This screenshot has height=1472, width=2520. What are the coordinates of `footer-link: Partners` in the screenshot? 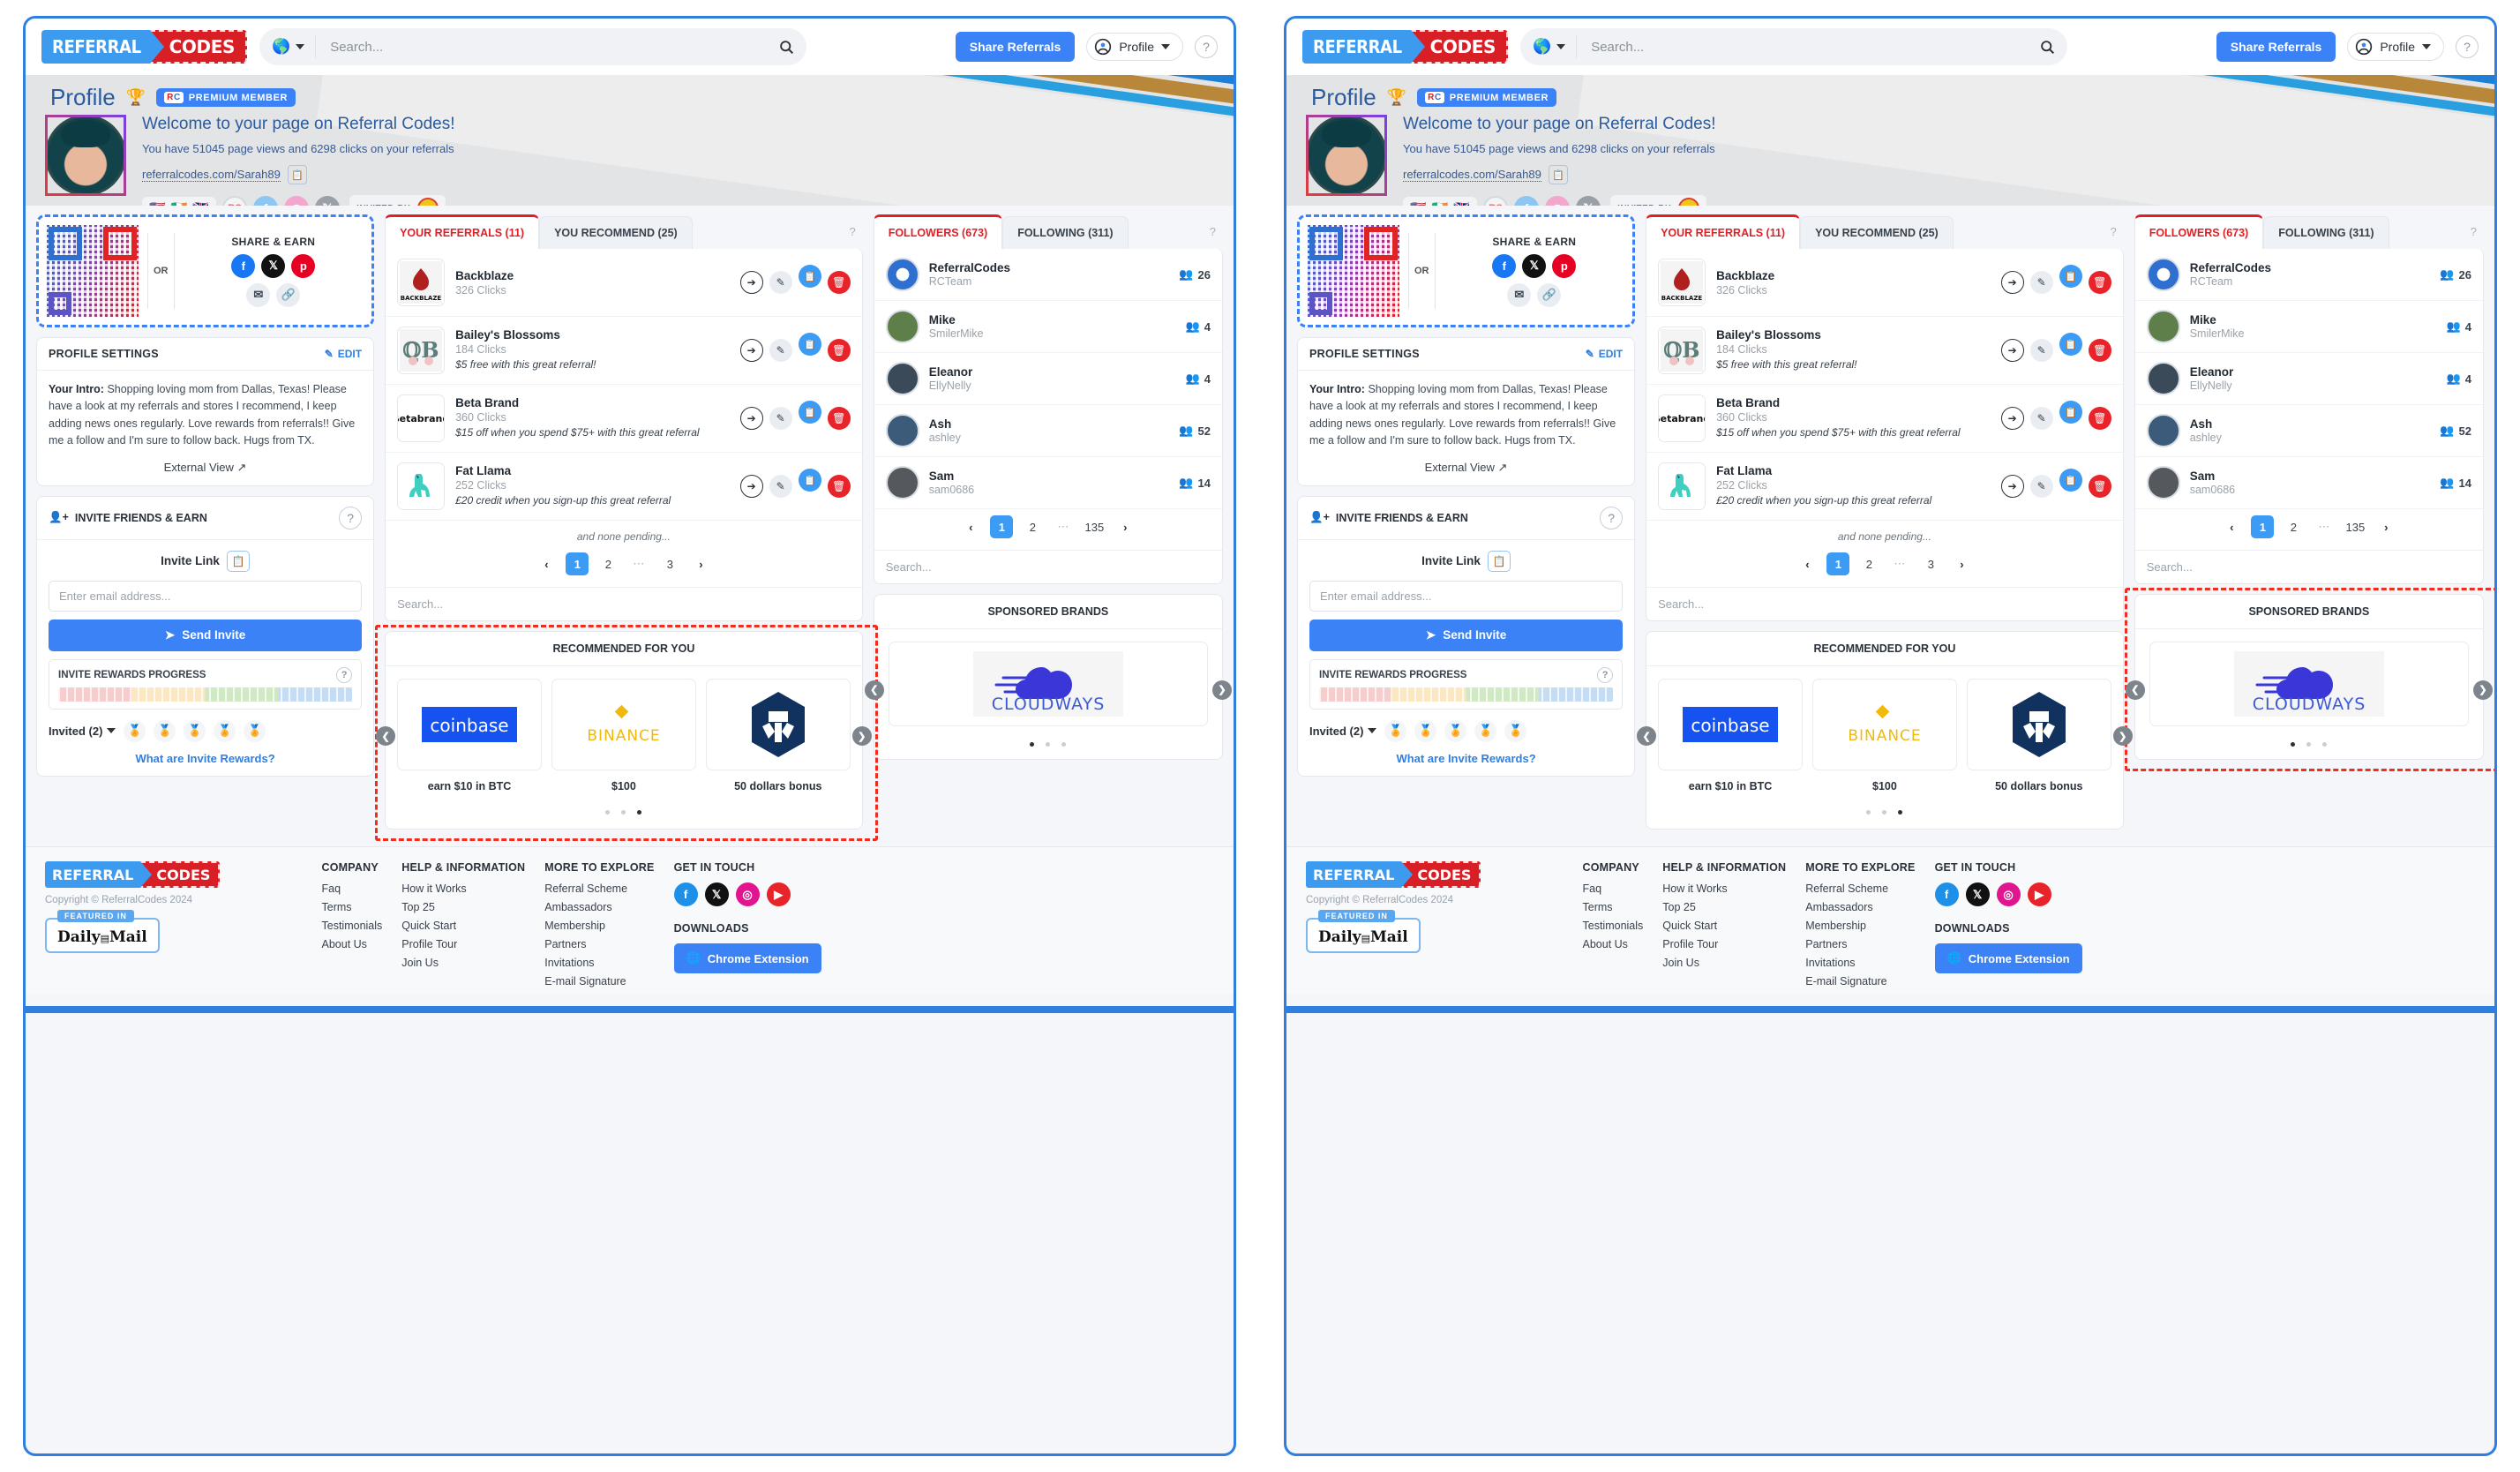 It's located at (1860, 944).